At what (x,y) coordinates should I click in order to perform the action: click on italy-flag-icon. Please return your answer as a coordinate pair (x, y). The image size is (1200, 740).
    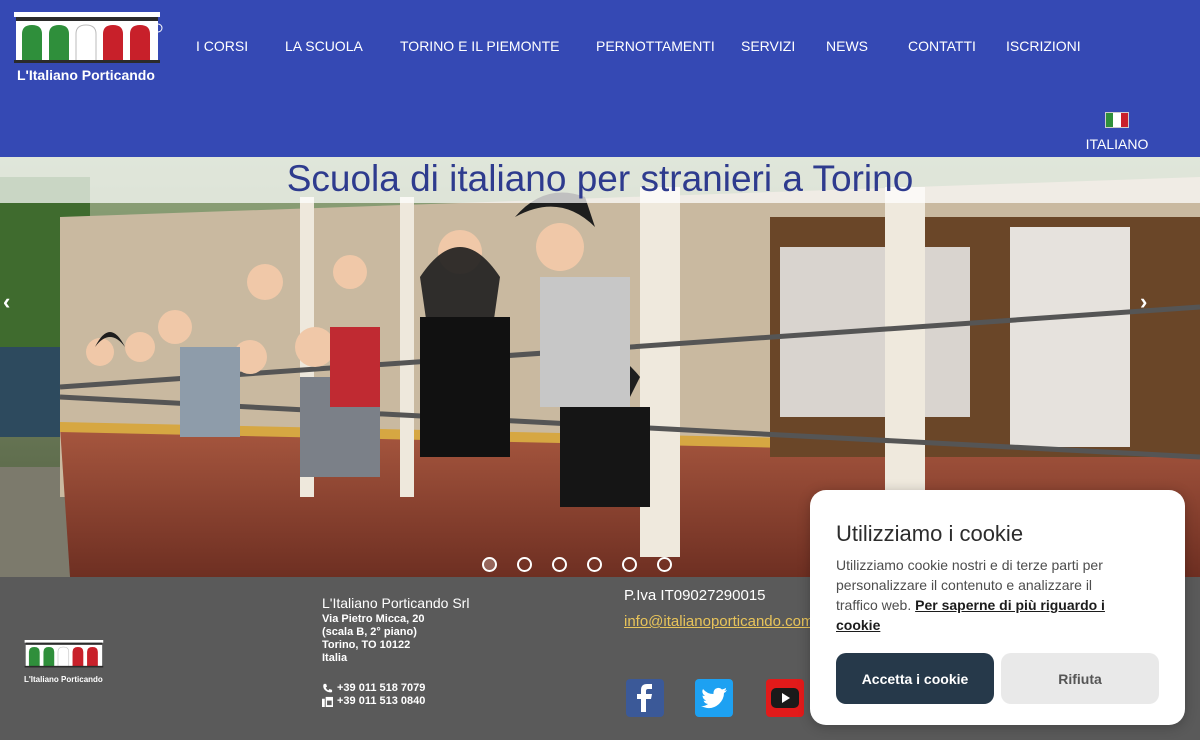
    Looking at the image, I should click on (1117, 120).